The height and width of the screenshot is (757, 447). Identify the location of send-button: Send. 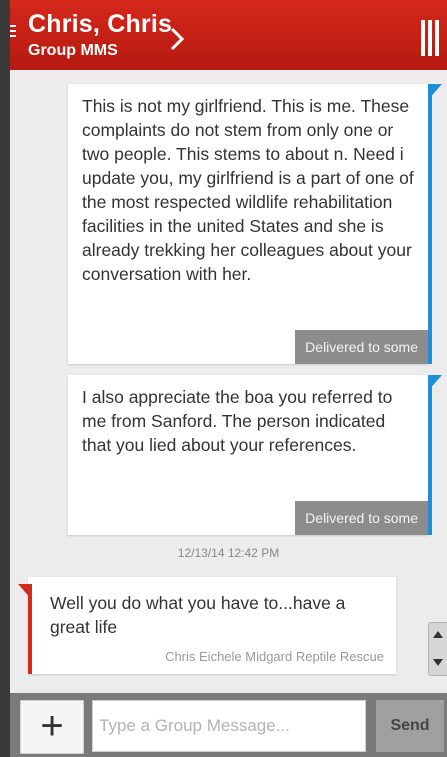
(410, 726).